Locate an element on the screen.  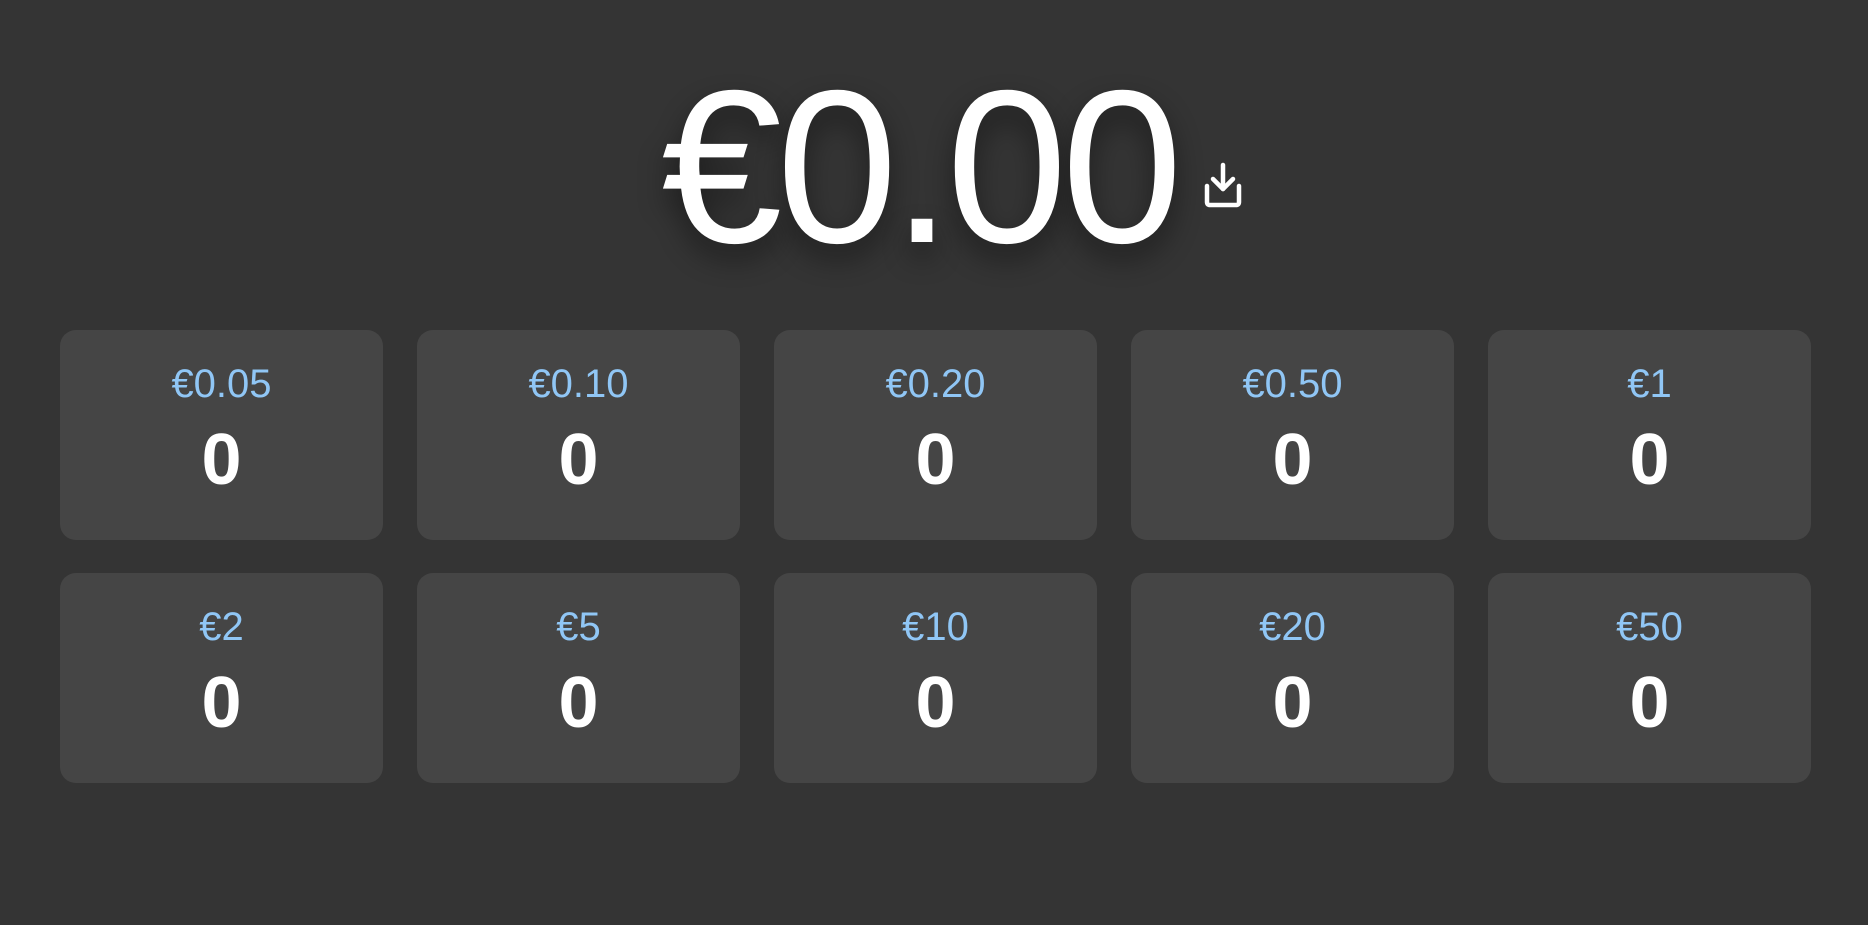
denomination-tile-0.50: €0.50 0 is located at coordinates (1292, 435).